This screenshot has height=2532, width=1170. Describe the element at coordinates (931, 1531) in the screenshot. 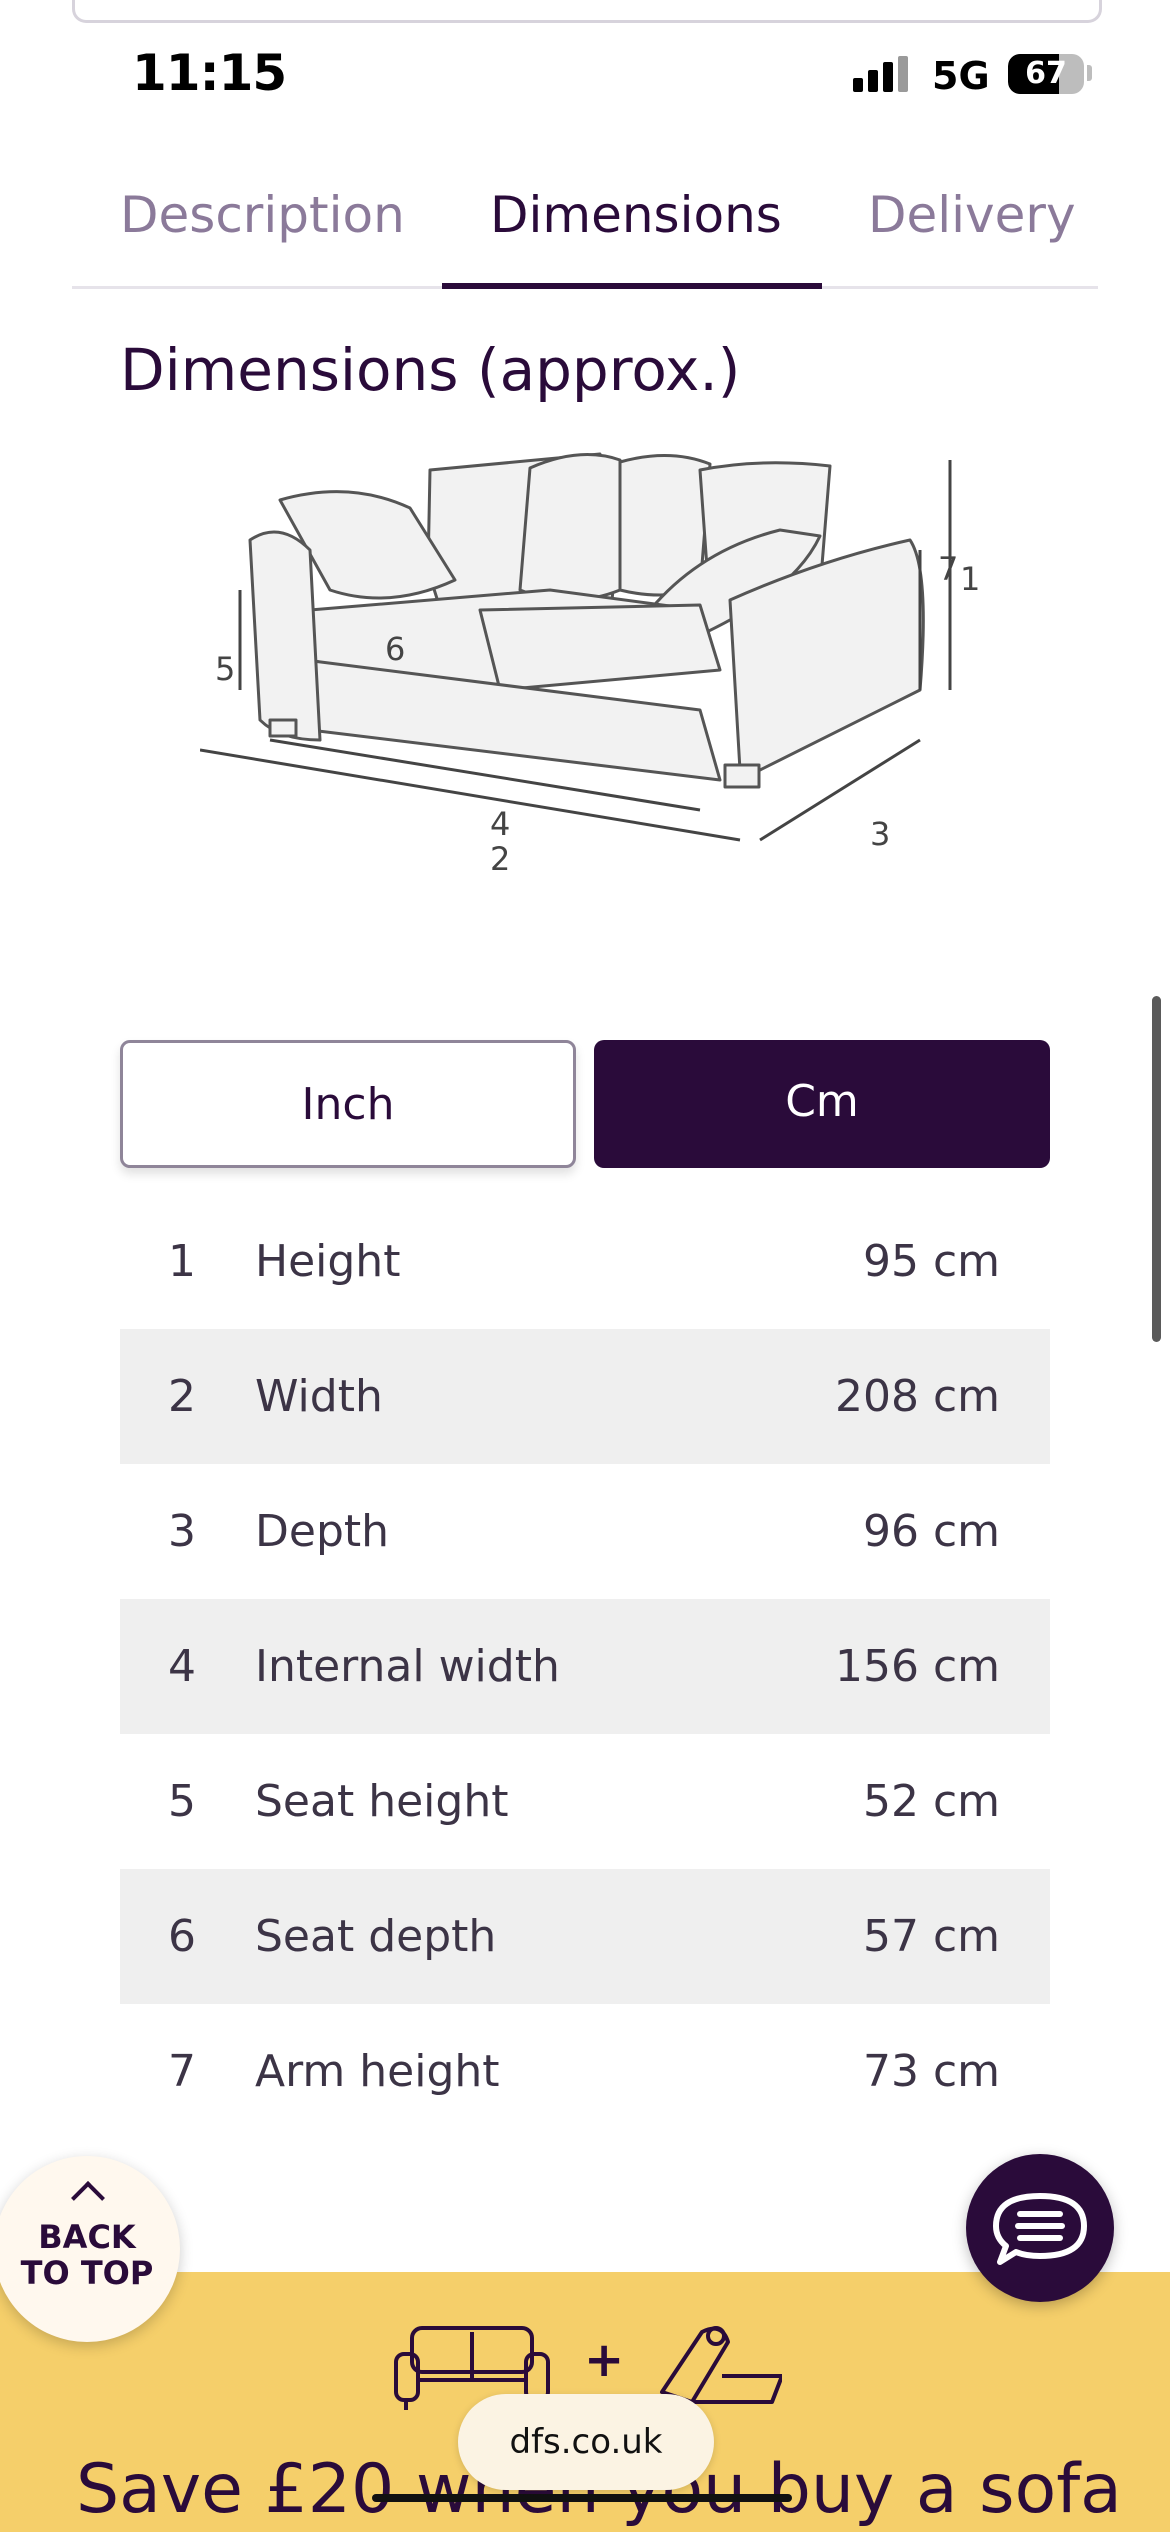

I see `row-value: 96 cm` at that location.